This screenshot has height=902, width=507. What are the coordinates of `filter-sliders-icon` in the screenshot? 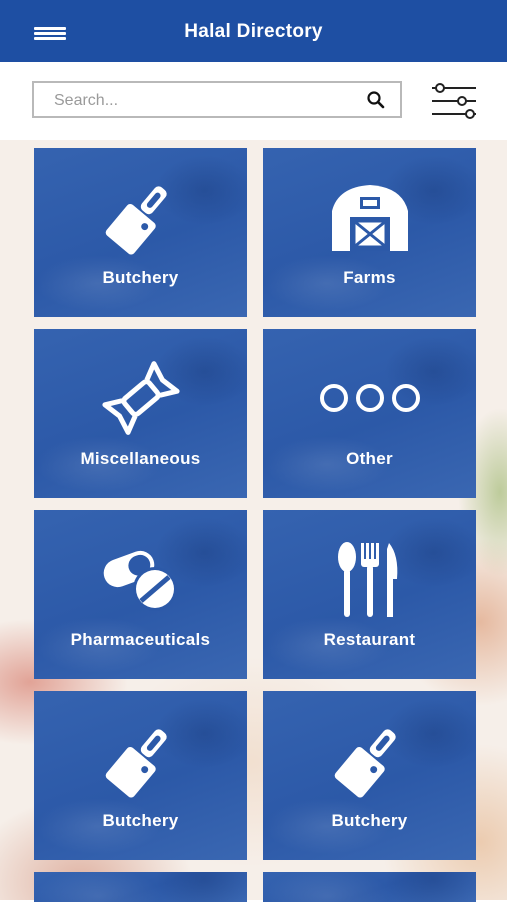 It's located at (454, 101).